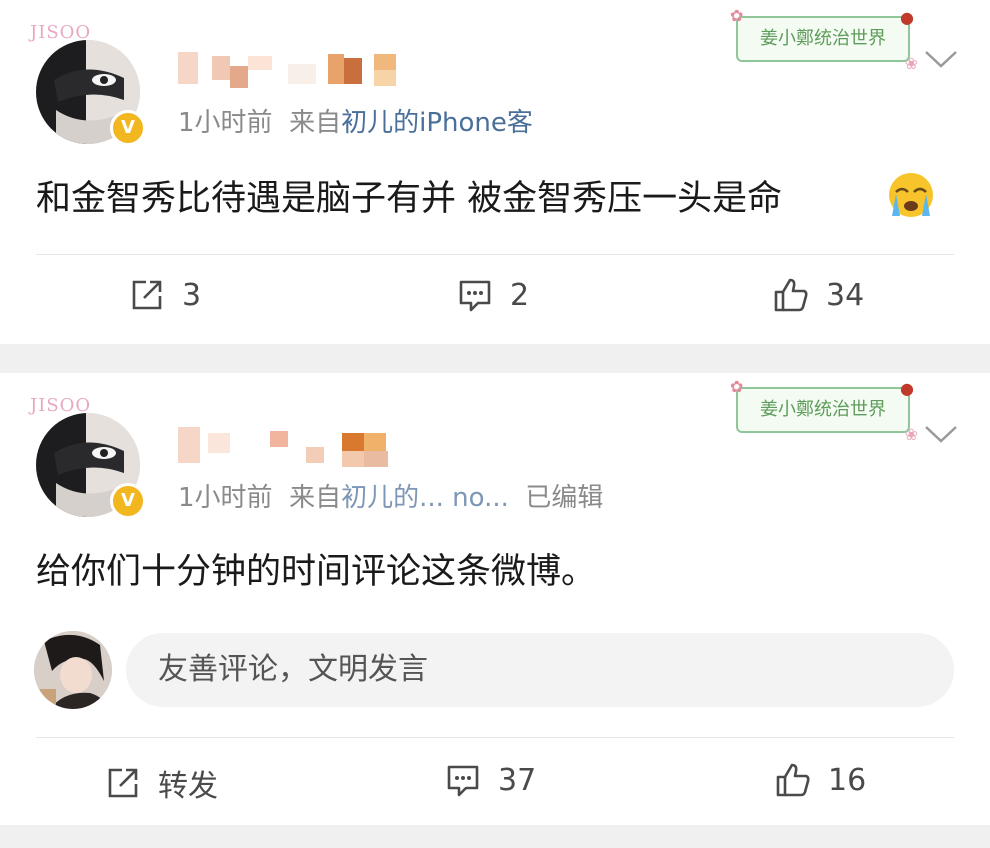 This screenshot has width=990, height=848. What do you see at coordinates (409, 199) in the screenshot?
I see `post-content: 和金智秀比待遇是脑子有并 被金智秀压一头是命` at bounding box center [409, 199].